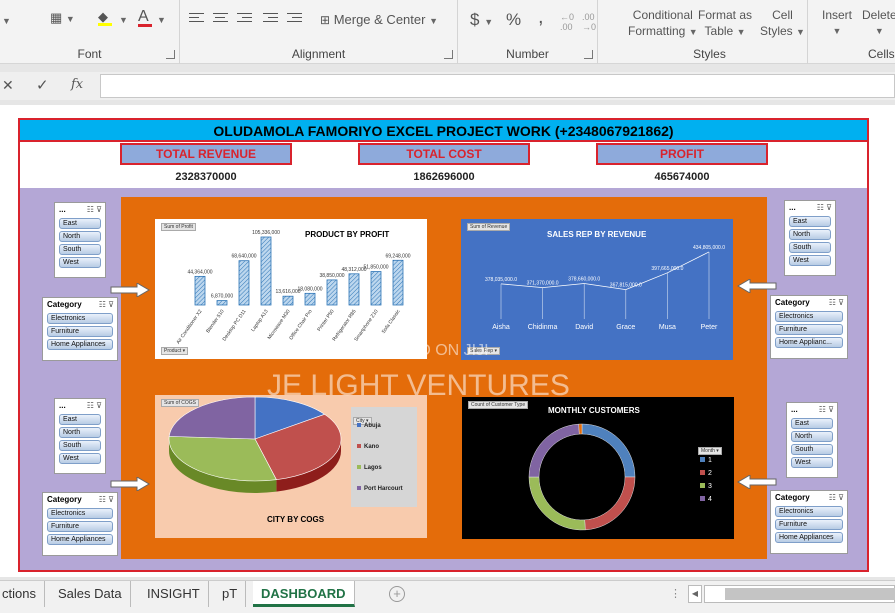 The width and height of the screenshot is (895, 613). I want to click on region-slicer-right-bottom: ... ☷ ⊽ East North South West, so click(812, 440).